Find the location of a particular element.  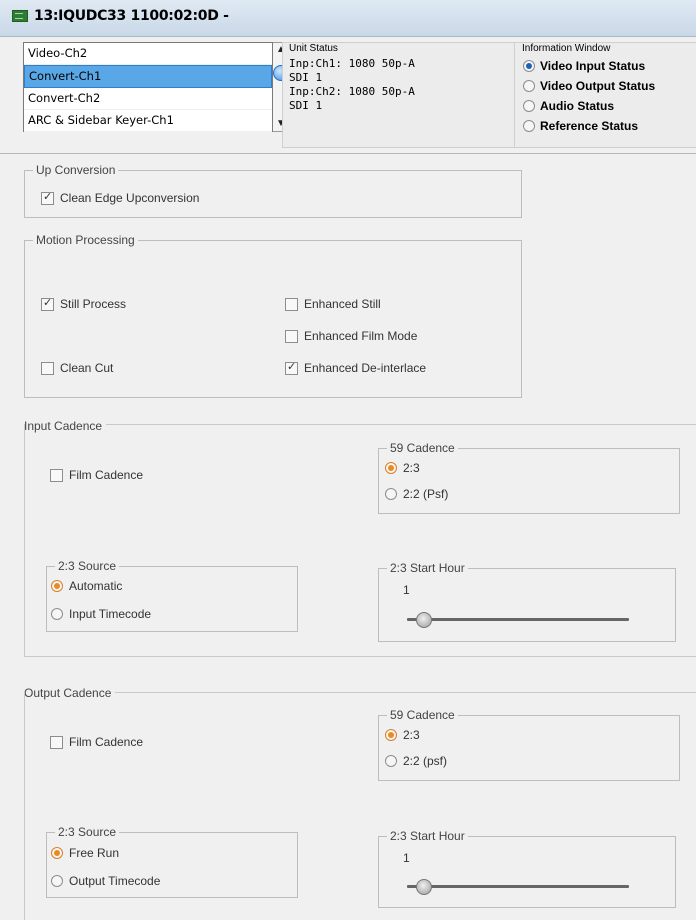

unit-status-line: SDI 1 is located at coordinates (306, 77).